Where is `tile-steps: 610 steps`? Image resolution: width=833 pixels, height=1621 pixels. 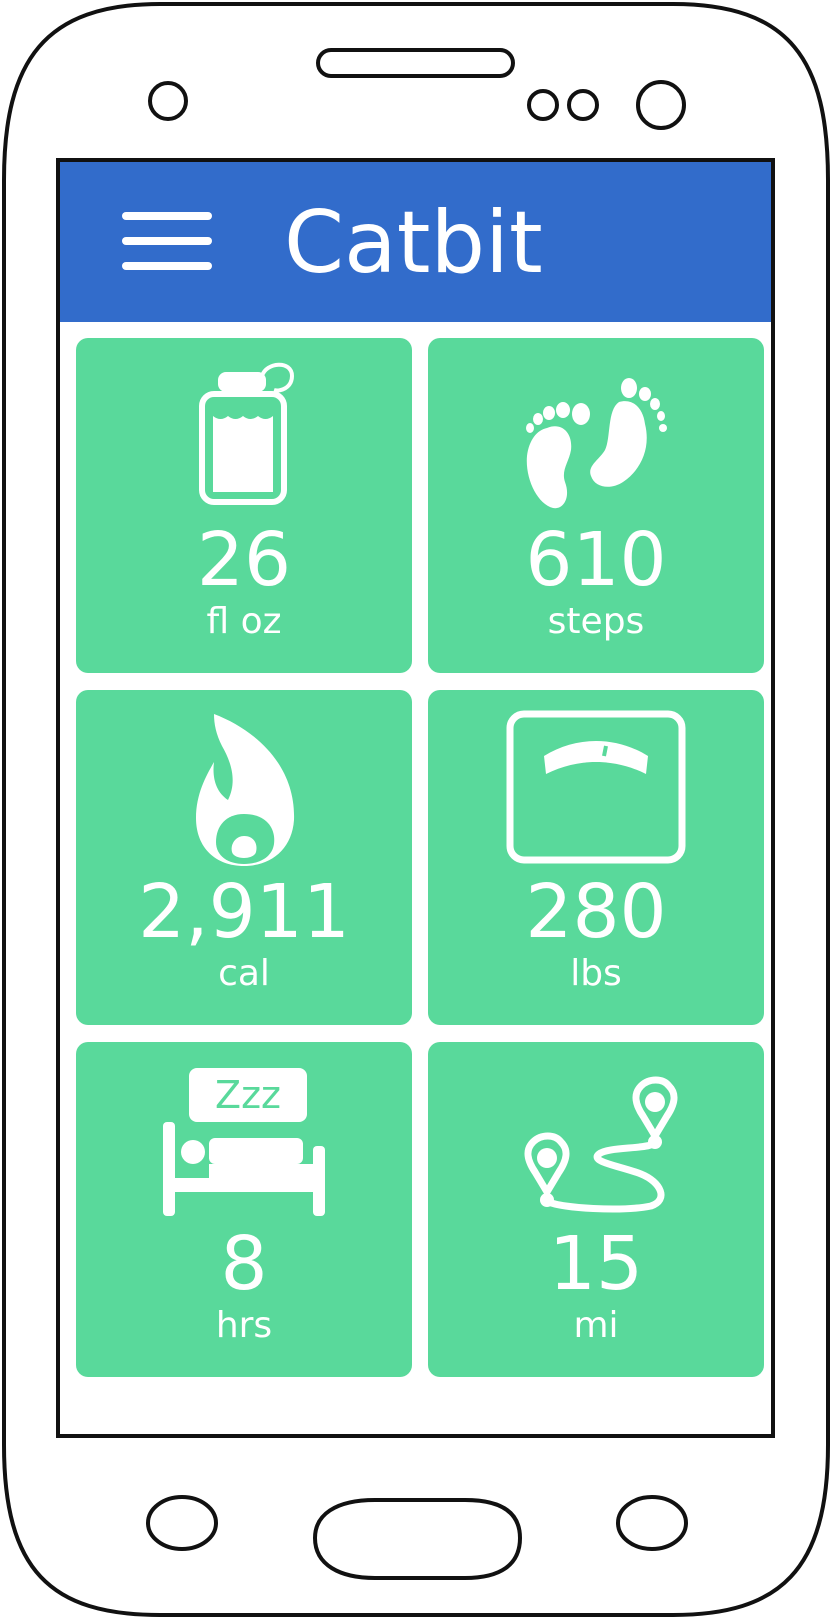
tile-steps: 610 steps is located at coordinates (596, 505).